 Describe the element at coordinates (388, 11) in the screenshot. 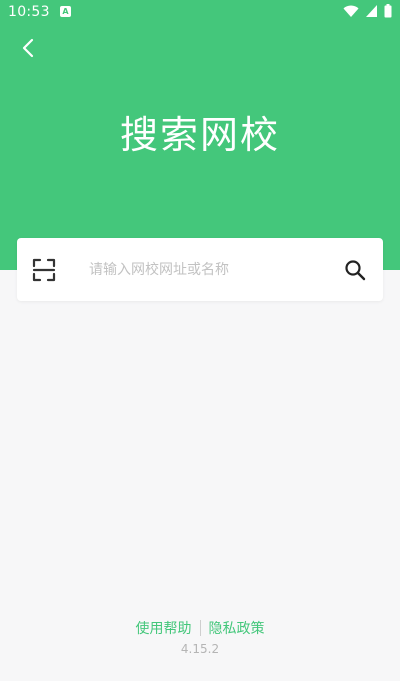

I see `battery-icon` at that location.